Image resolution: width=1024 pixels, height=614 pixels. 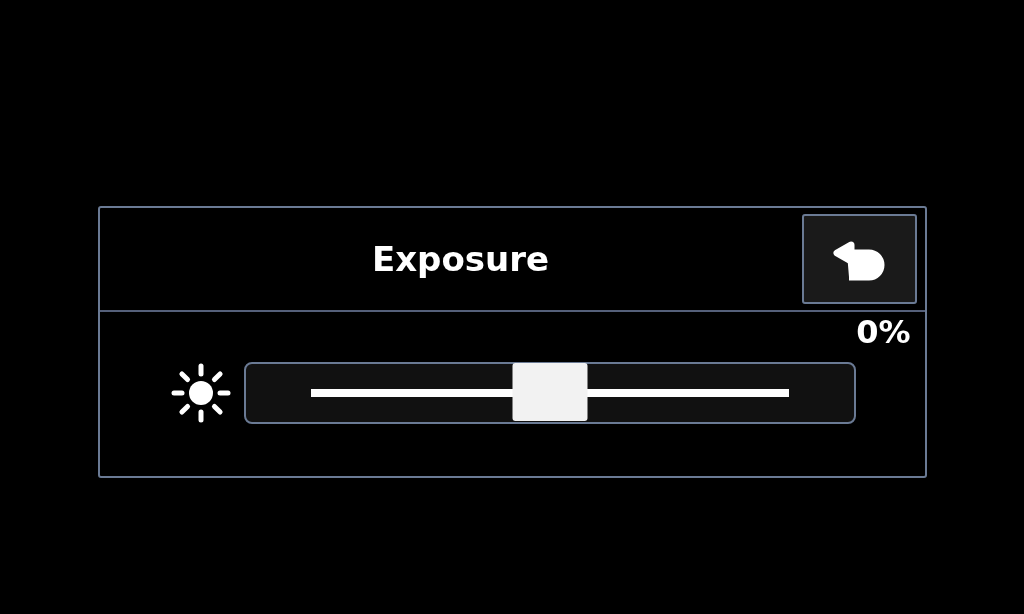 I want to click on slider-thumb, so click(x=549, y=392).